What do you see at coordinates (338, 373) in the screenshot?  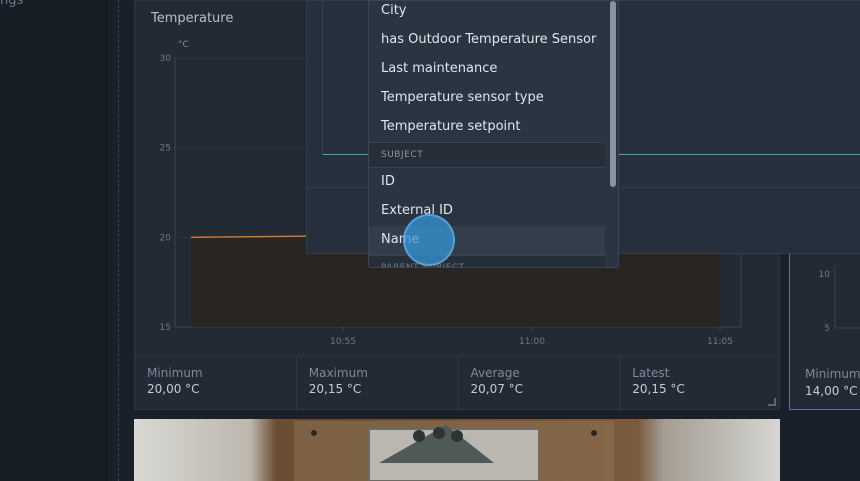 I see `stat-label: Maximum` at bounding box center [338, 373].